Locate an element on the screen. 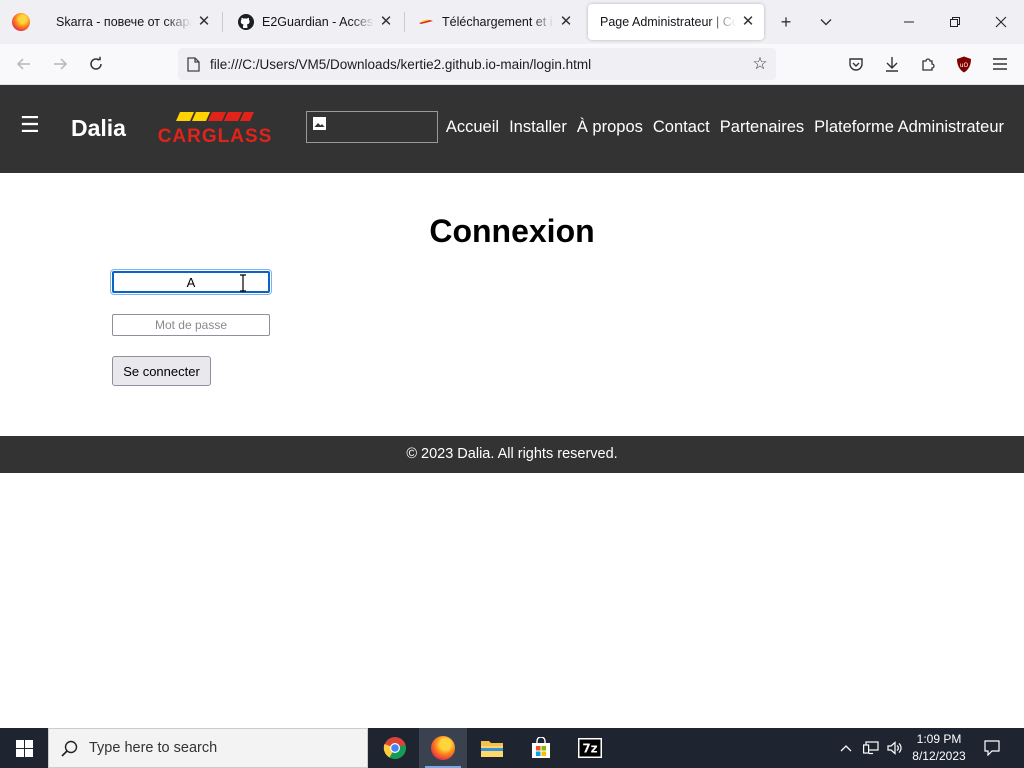  tab-skarra: Skarra - повече от скара! ✕ is located at coordinates (132, 22).